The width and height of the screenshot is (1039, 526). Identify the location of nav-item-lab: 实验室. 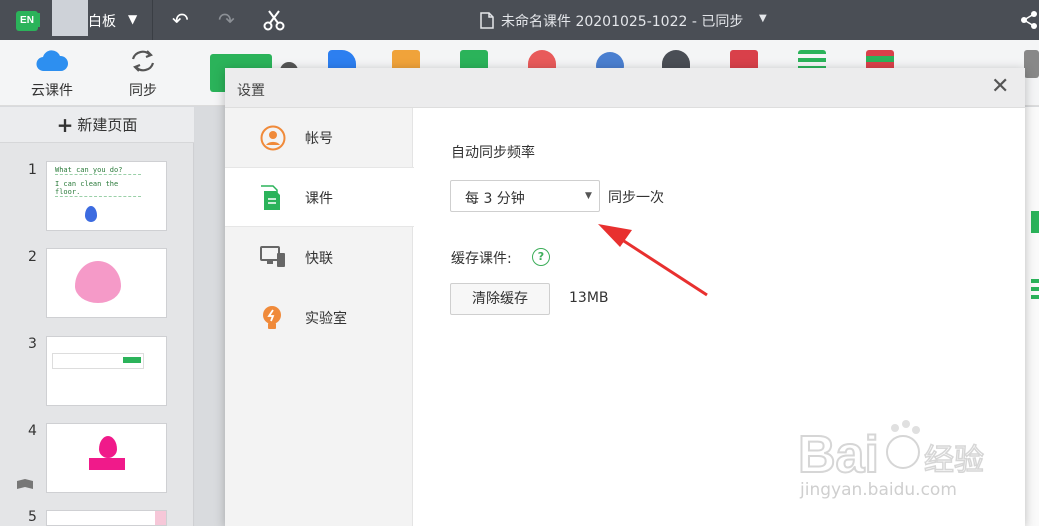
(319, 318).